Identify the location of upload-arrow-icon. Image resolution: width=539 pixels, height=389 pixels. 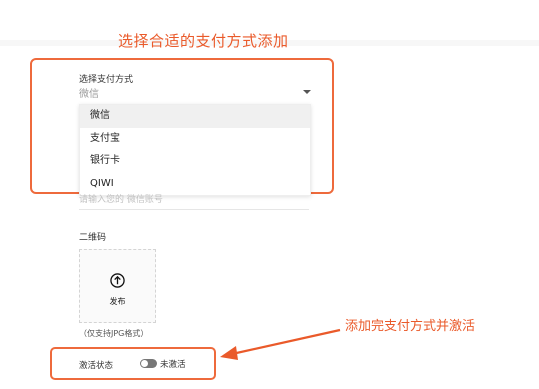
(117, 280).